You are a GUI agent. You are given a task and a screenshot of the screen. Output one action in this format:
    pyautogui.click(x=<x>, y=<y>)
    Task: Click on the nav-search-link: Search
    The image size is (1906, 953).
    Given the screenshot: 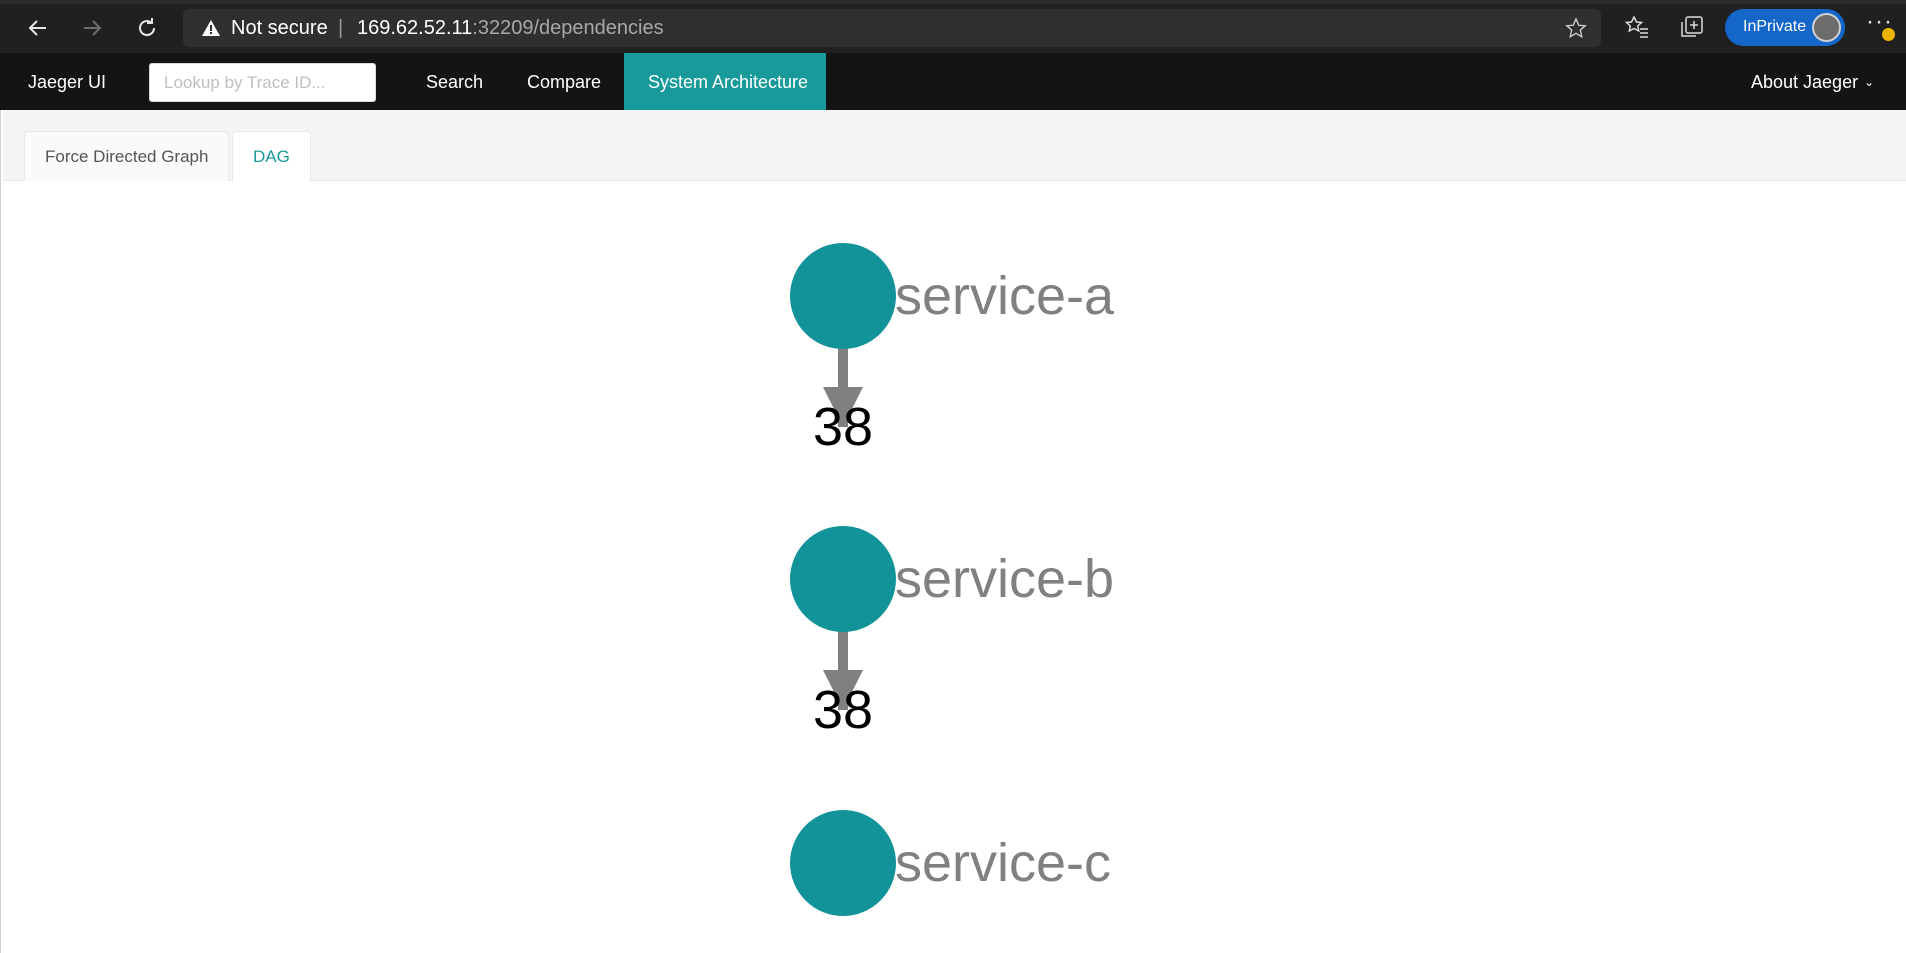 What is the action you would take?
    pyautogui.click(x=454, y=81)
    